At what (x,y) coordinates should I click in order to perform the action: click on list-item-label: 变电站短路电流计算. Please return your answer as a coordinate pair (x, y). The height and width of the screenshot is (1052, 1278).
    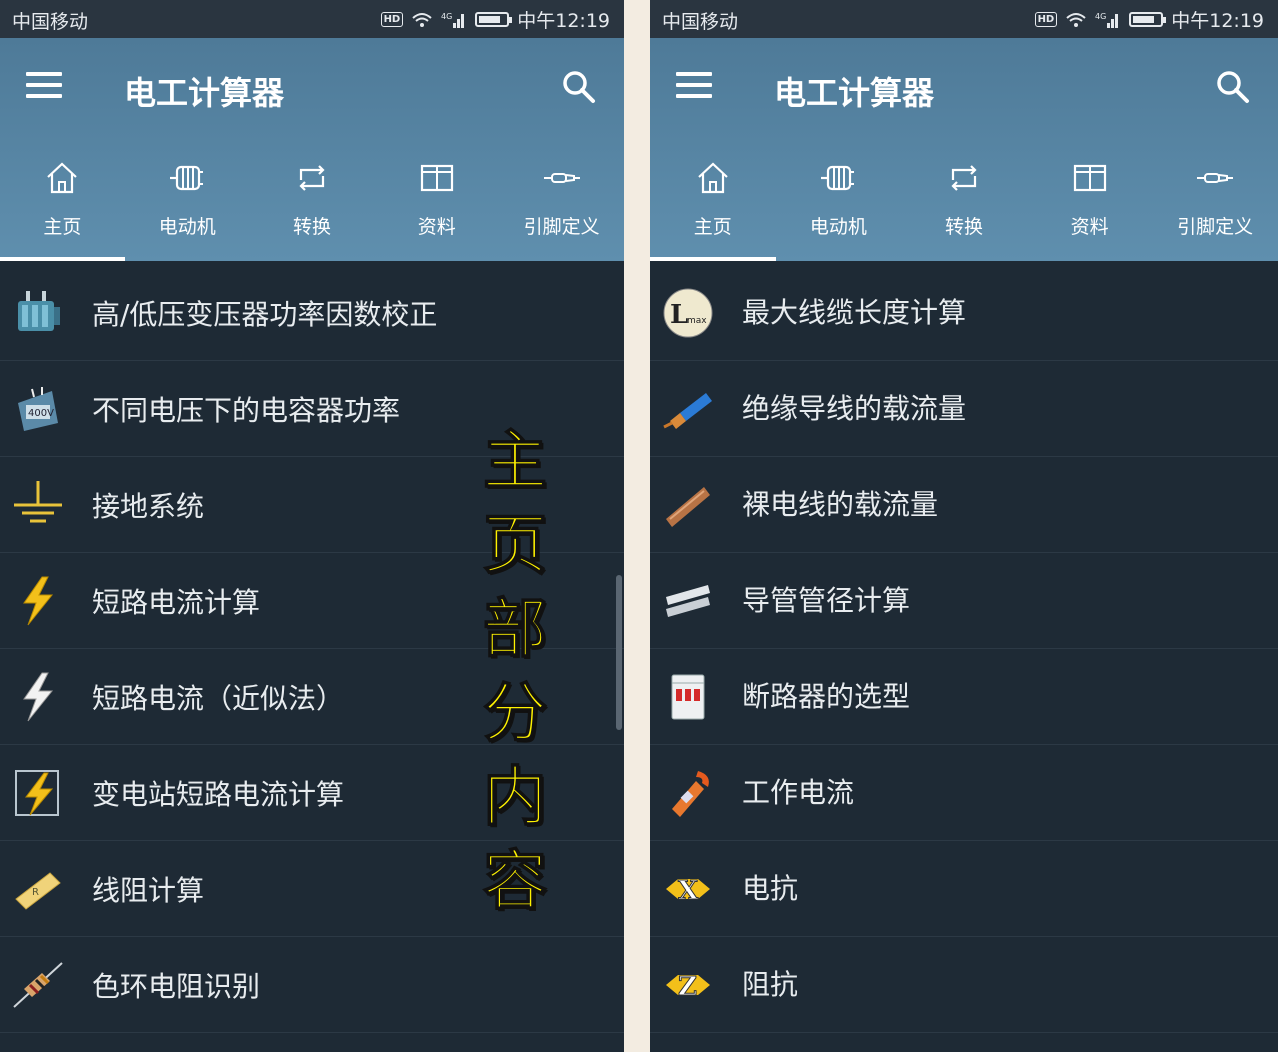
    Looking at the image, I should click on (218, 794).